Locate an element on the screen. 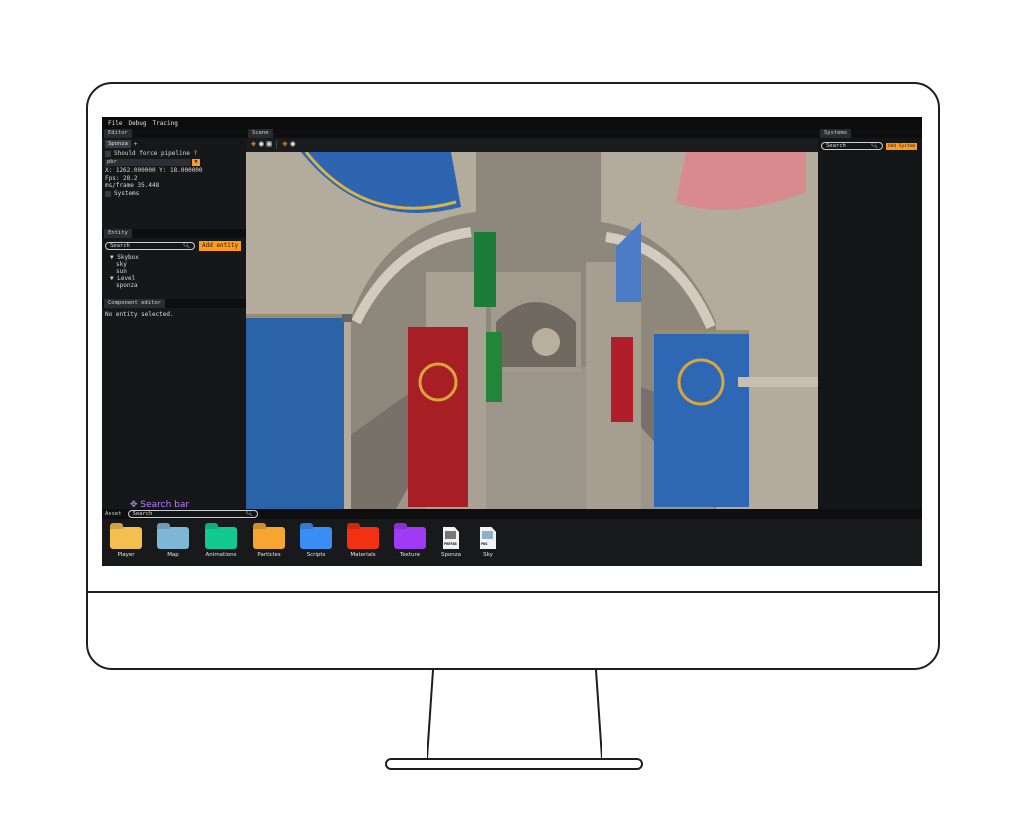 The image size is (1023, 826). systems-header: Systems is located at coordinates (870, 133).